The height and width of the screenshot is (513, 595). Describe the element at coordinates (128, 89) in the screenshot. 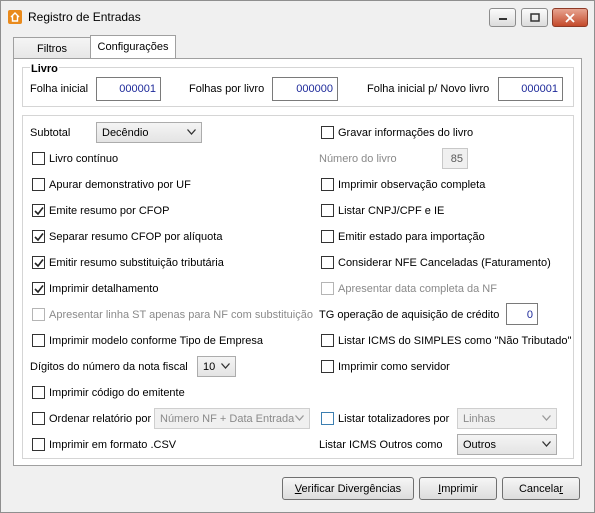

I see `folha-inicial-field: 000001` at that location.